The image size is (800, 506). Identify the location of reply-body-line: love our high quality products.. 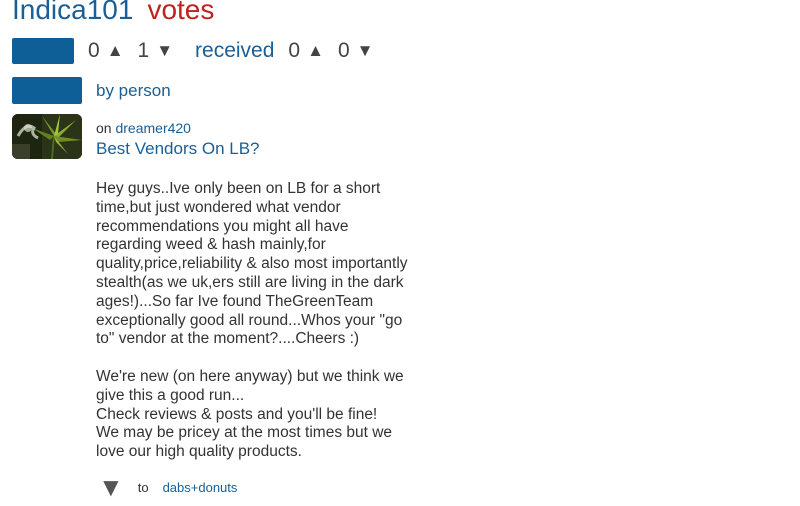
(199, 452).